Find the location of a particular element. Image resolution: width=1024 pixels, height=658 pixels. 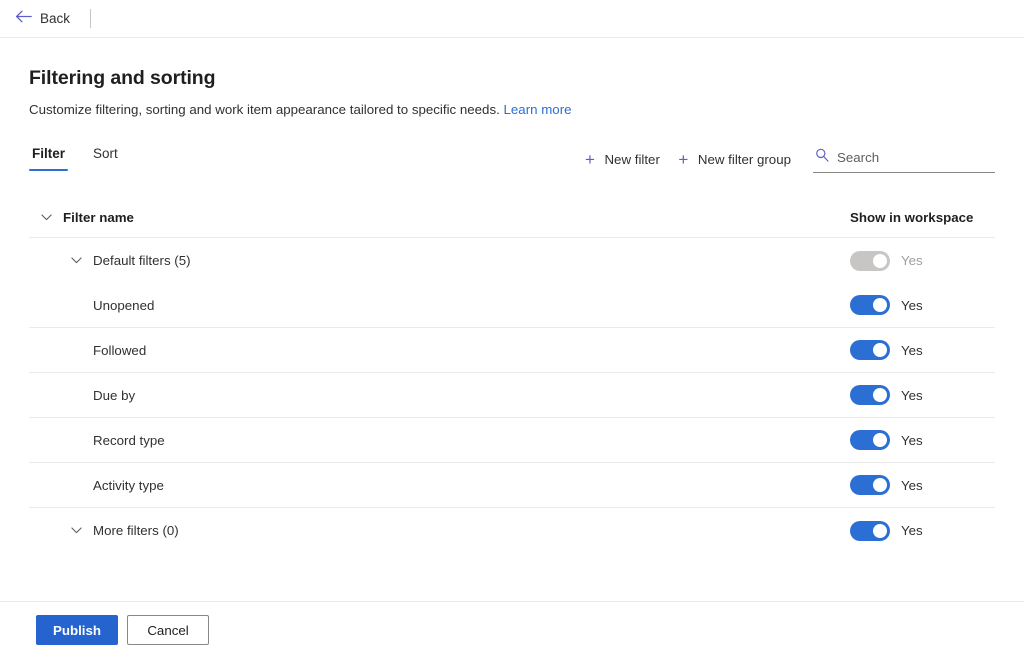

page-title: Filtering and sorting is located at coordinates (122, 78).